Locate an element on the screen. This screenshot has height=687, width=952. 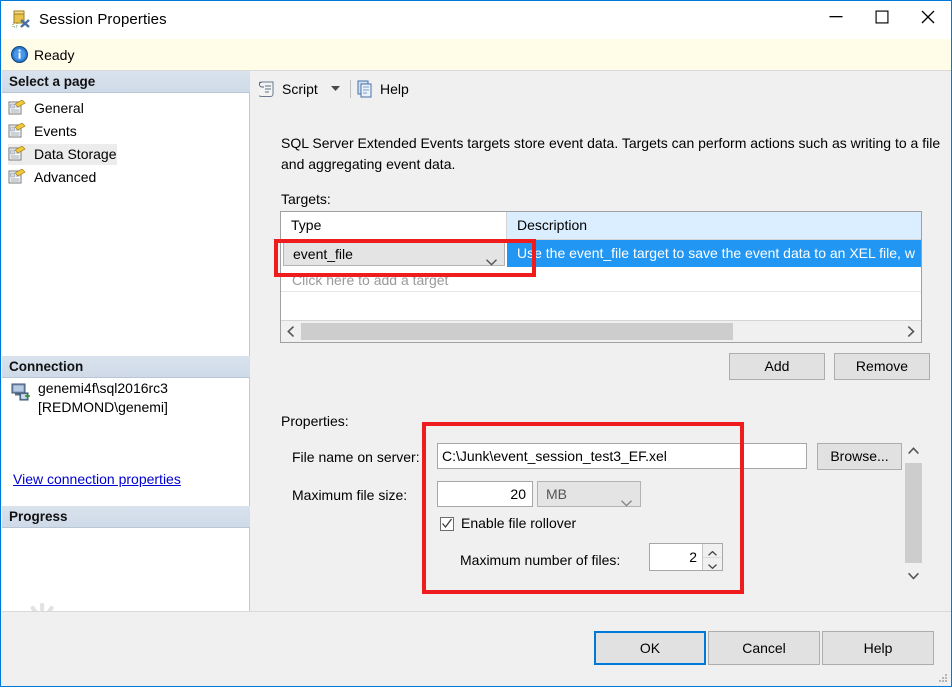
properties-label: Properties: is located at coordinates (315, 421).